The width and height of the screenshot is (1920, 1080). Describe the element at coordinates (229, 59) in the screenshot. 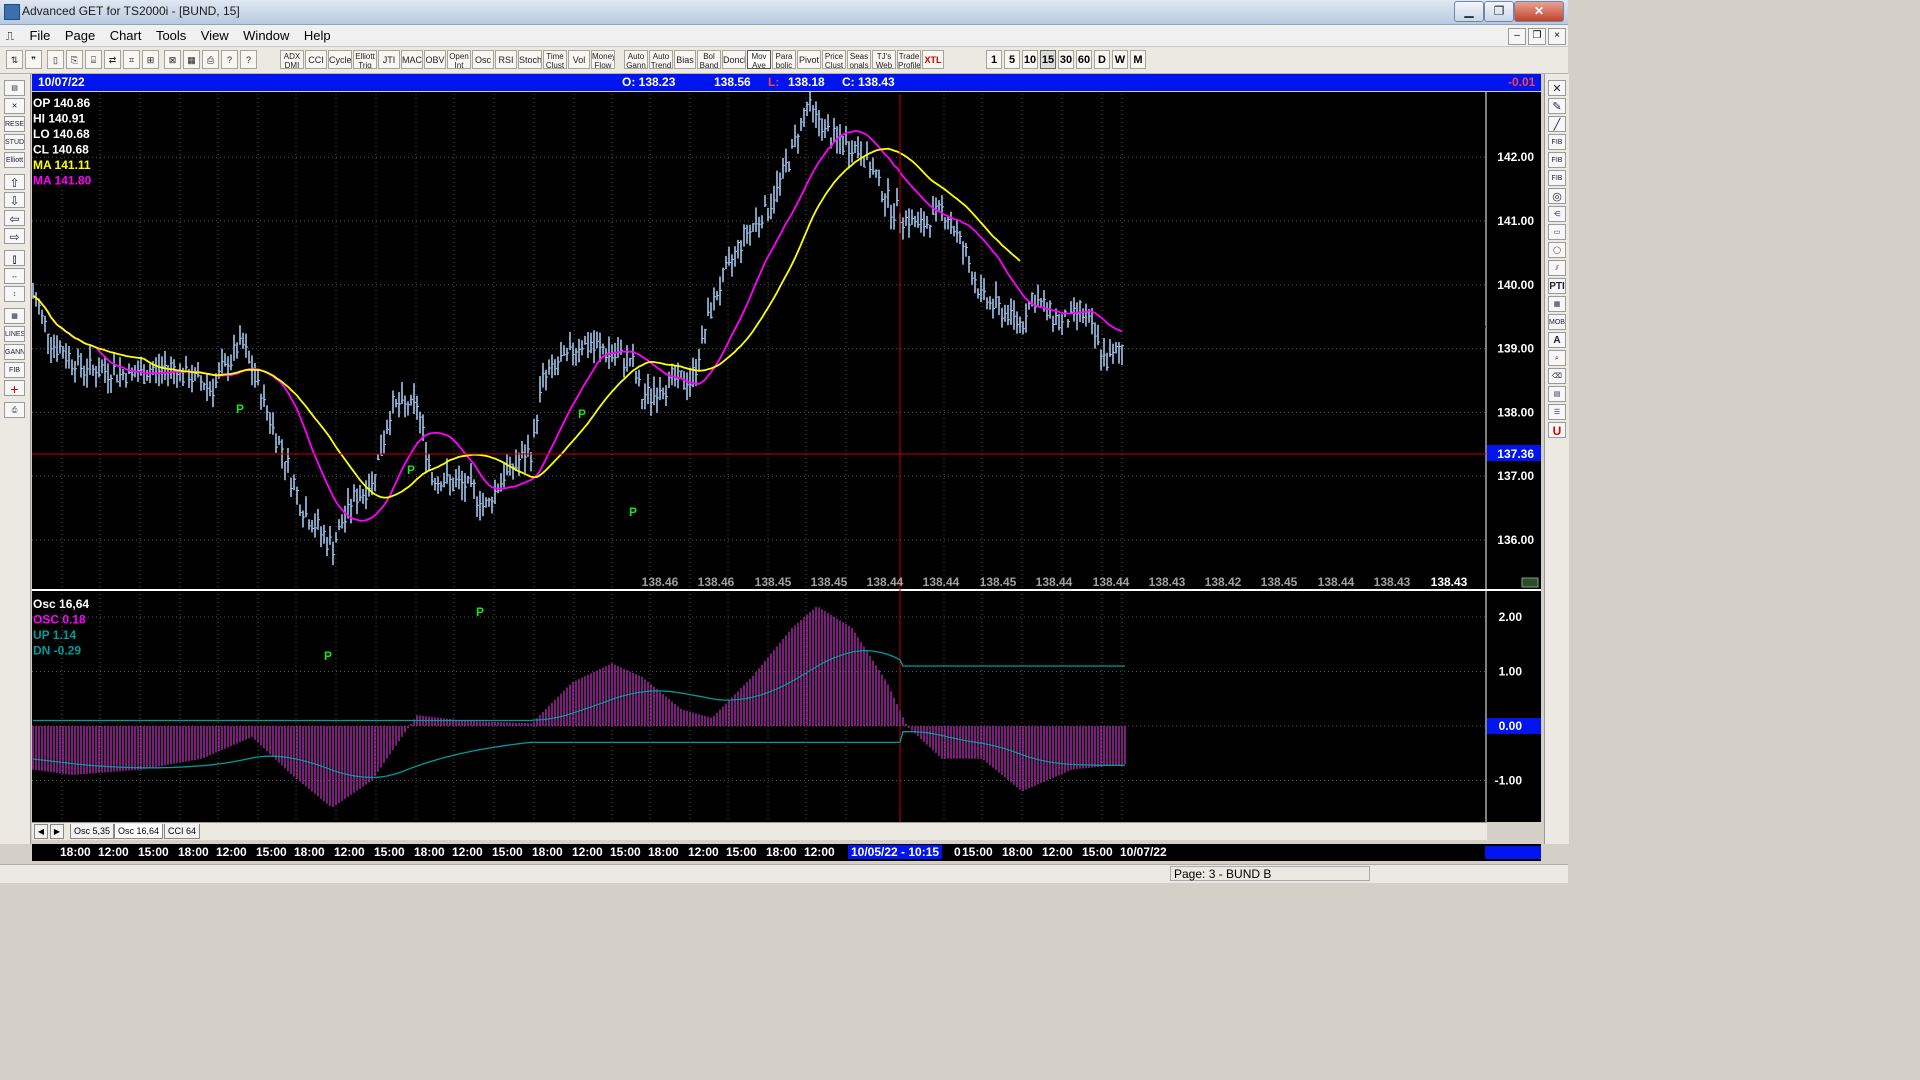

I see `file-tool-11-icon: ?` at that location.